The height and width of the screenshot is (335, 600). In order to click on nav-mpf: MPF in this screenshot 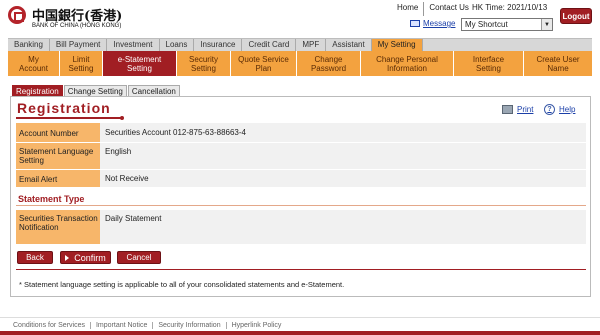, I will do `click(311, 45)`.